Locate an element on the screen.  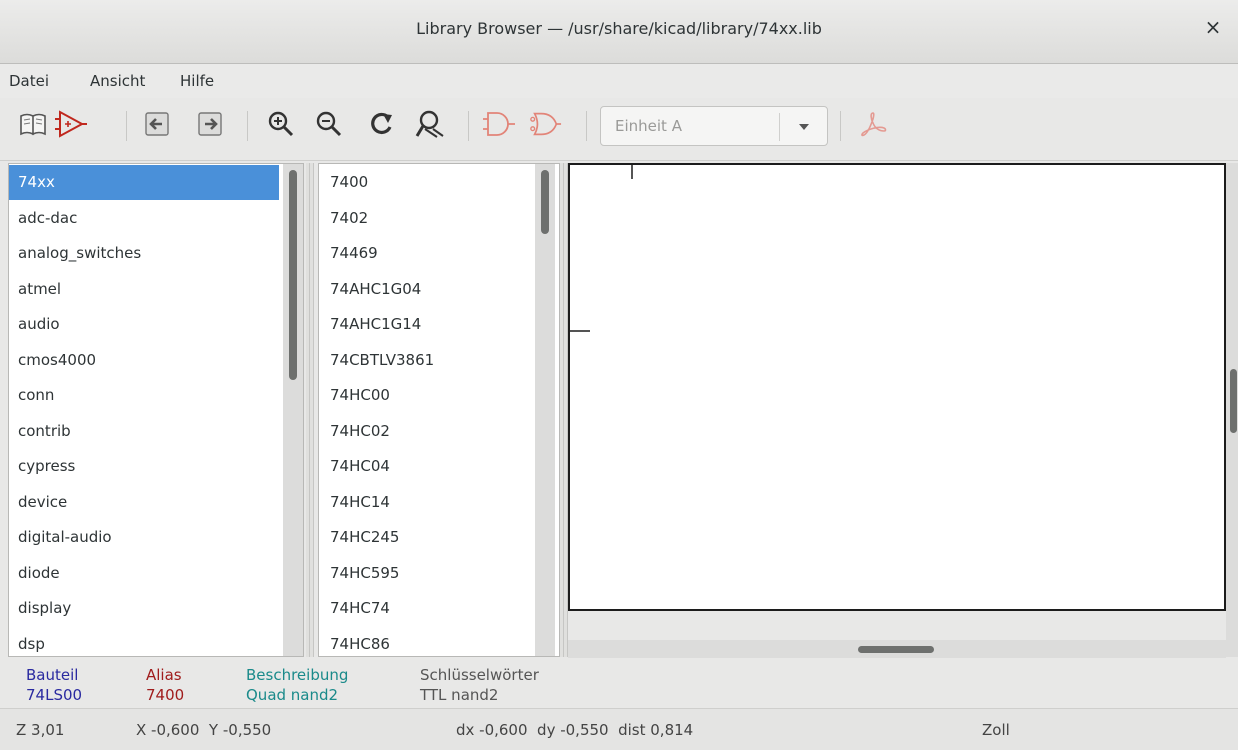
info-header-alias: Alias is located at coordinates (164, 675).